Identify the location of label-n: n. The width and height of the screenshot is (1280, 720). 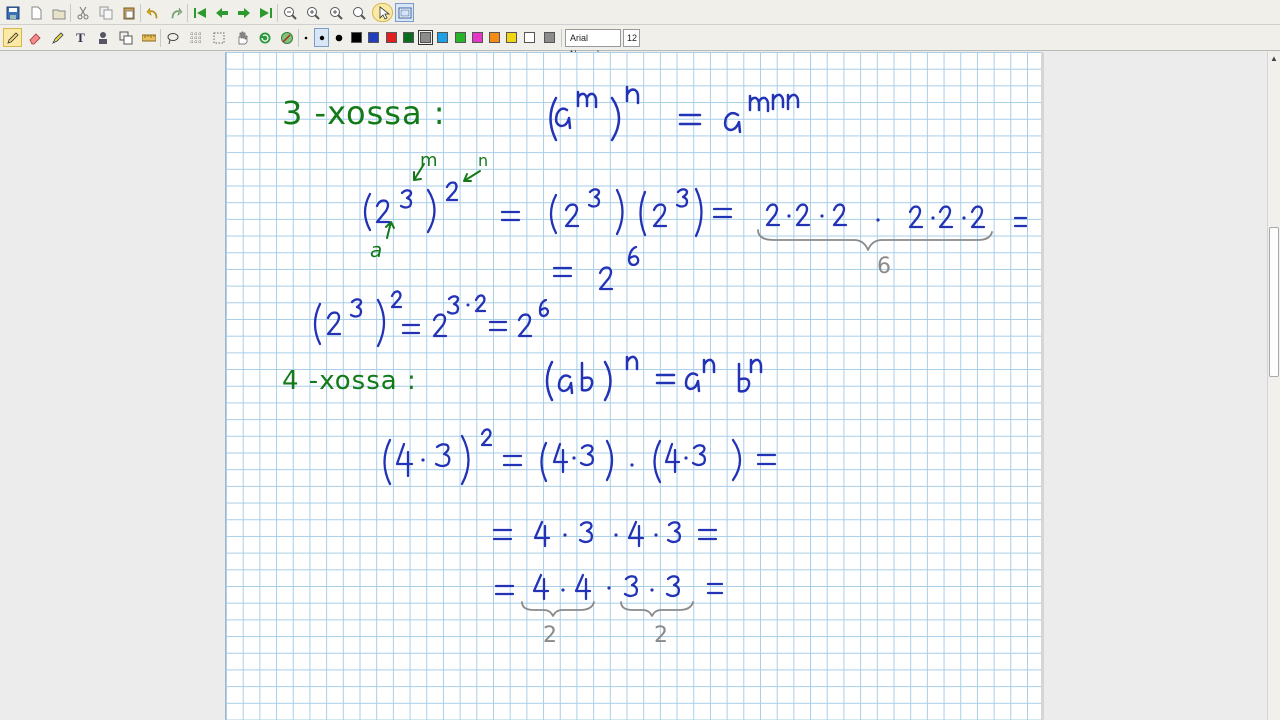
(483, 160).